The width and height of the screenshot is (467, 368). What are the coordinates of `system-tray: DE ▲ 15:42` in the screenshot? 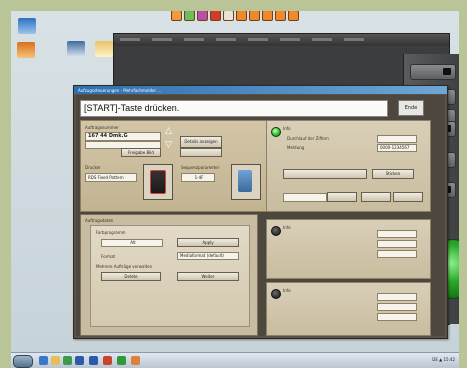 It's located at (443, 359).